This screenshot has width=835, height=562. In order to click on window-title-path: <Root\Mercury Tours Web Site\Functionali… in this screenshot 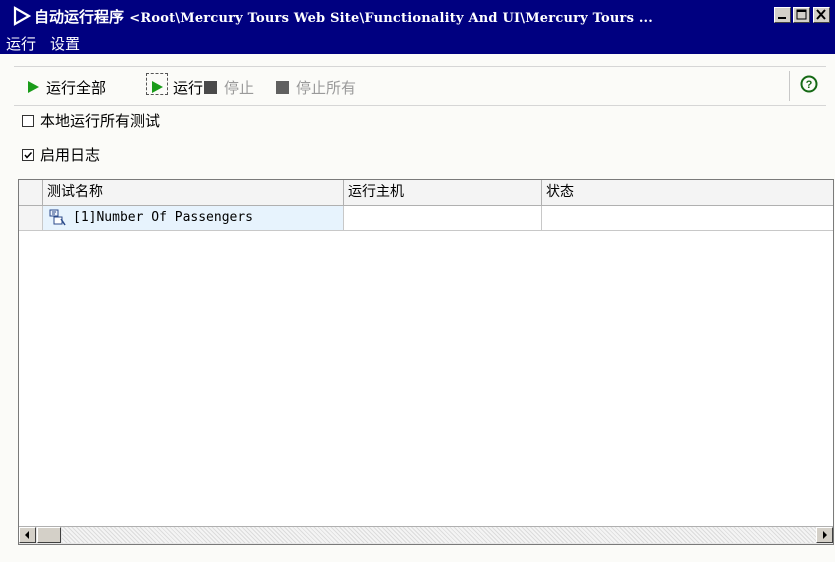, I will do `click(391, 18)`.